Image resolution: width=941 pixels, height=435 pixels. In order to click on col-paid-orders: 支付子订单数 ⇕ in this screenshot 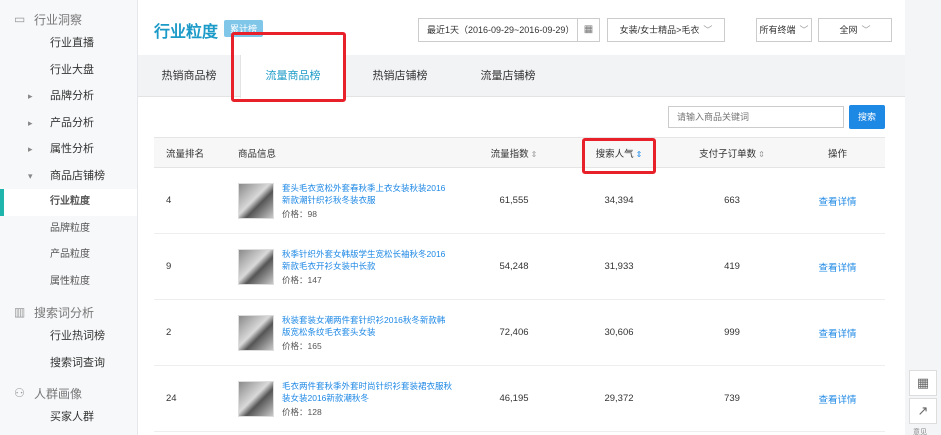, I will do `click(732, 152)`.